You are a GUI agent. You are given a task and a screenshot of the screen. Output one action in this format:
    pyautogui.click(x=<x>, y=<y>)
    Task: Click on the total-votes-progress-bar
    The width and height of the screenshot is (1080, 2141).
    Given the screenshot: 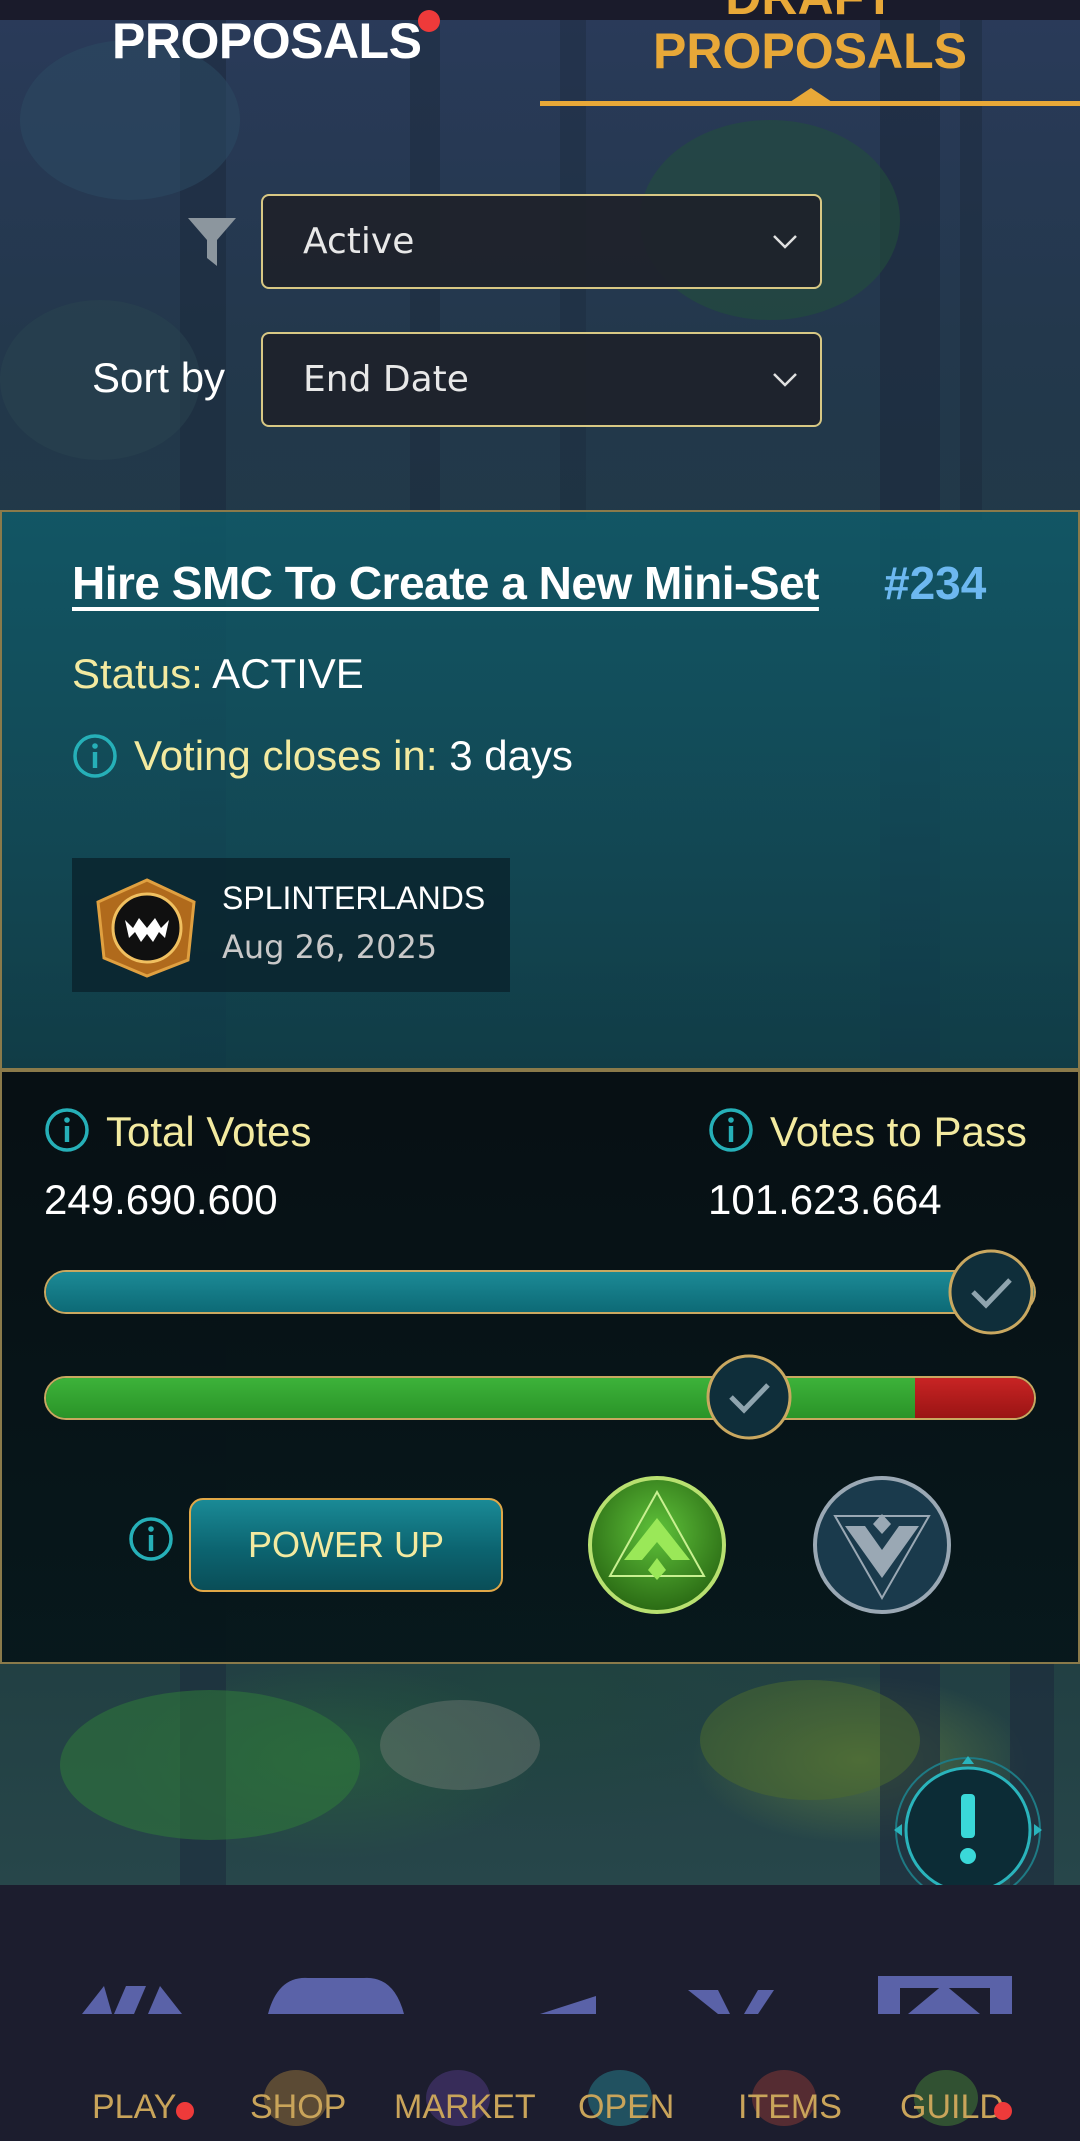 What is the action you would take?
    pyautogui.click(x=540, y=1292)
    